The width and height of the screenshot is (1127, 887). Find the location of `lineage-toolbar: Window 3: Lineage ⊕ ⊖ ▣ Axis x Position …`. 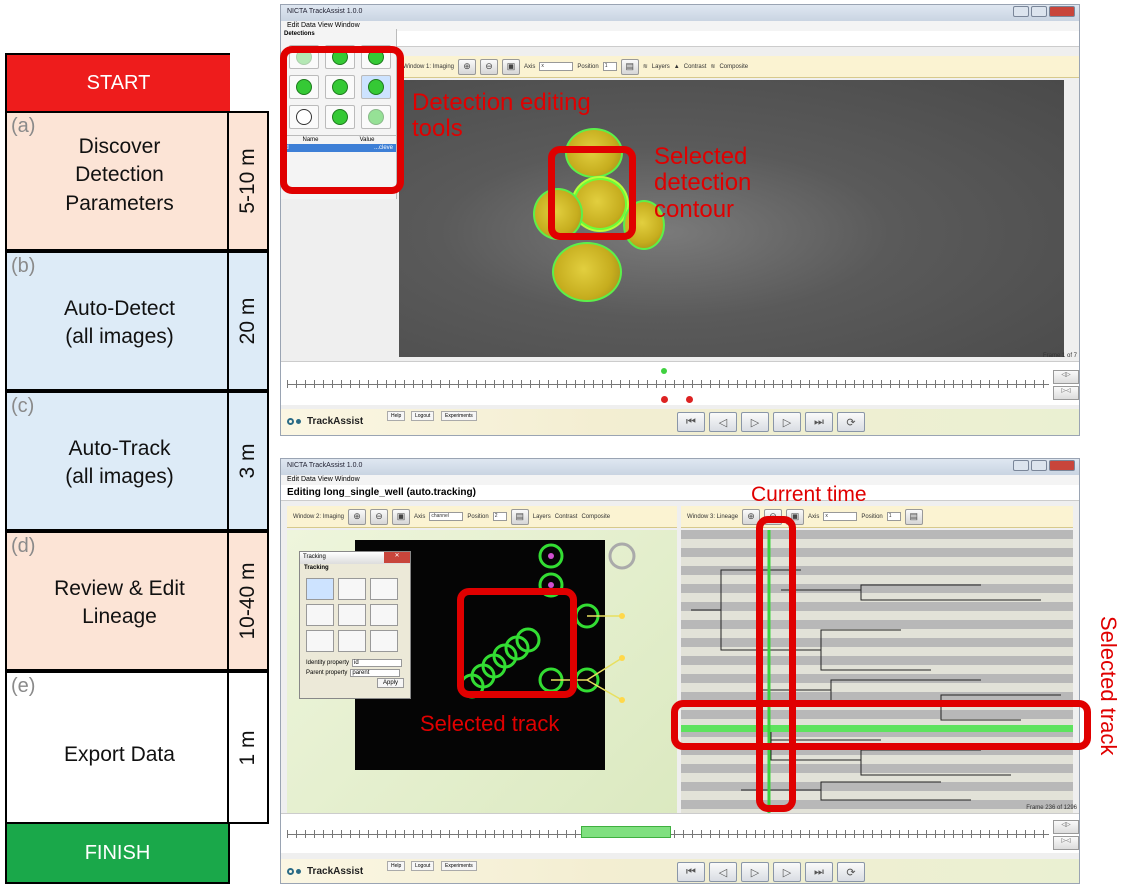

lineage-toolbar: Window 3: Lineage ⊕ ⊖ ▣ Axis x Position … is located at coordinates (877, 517).